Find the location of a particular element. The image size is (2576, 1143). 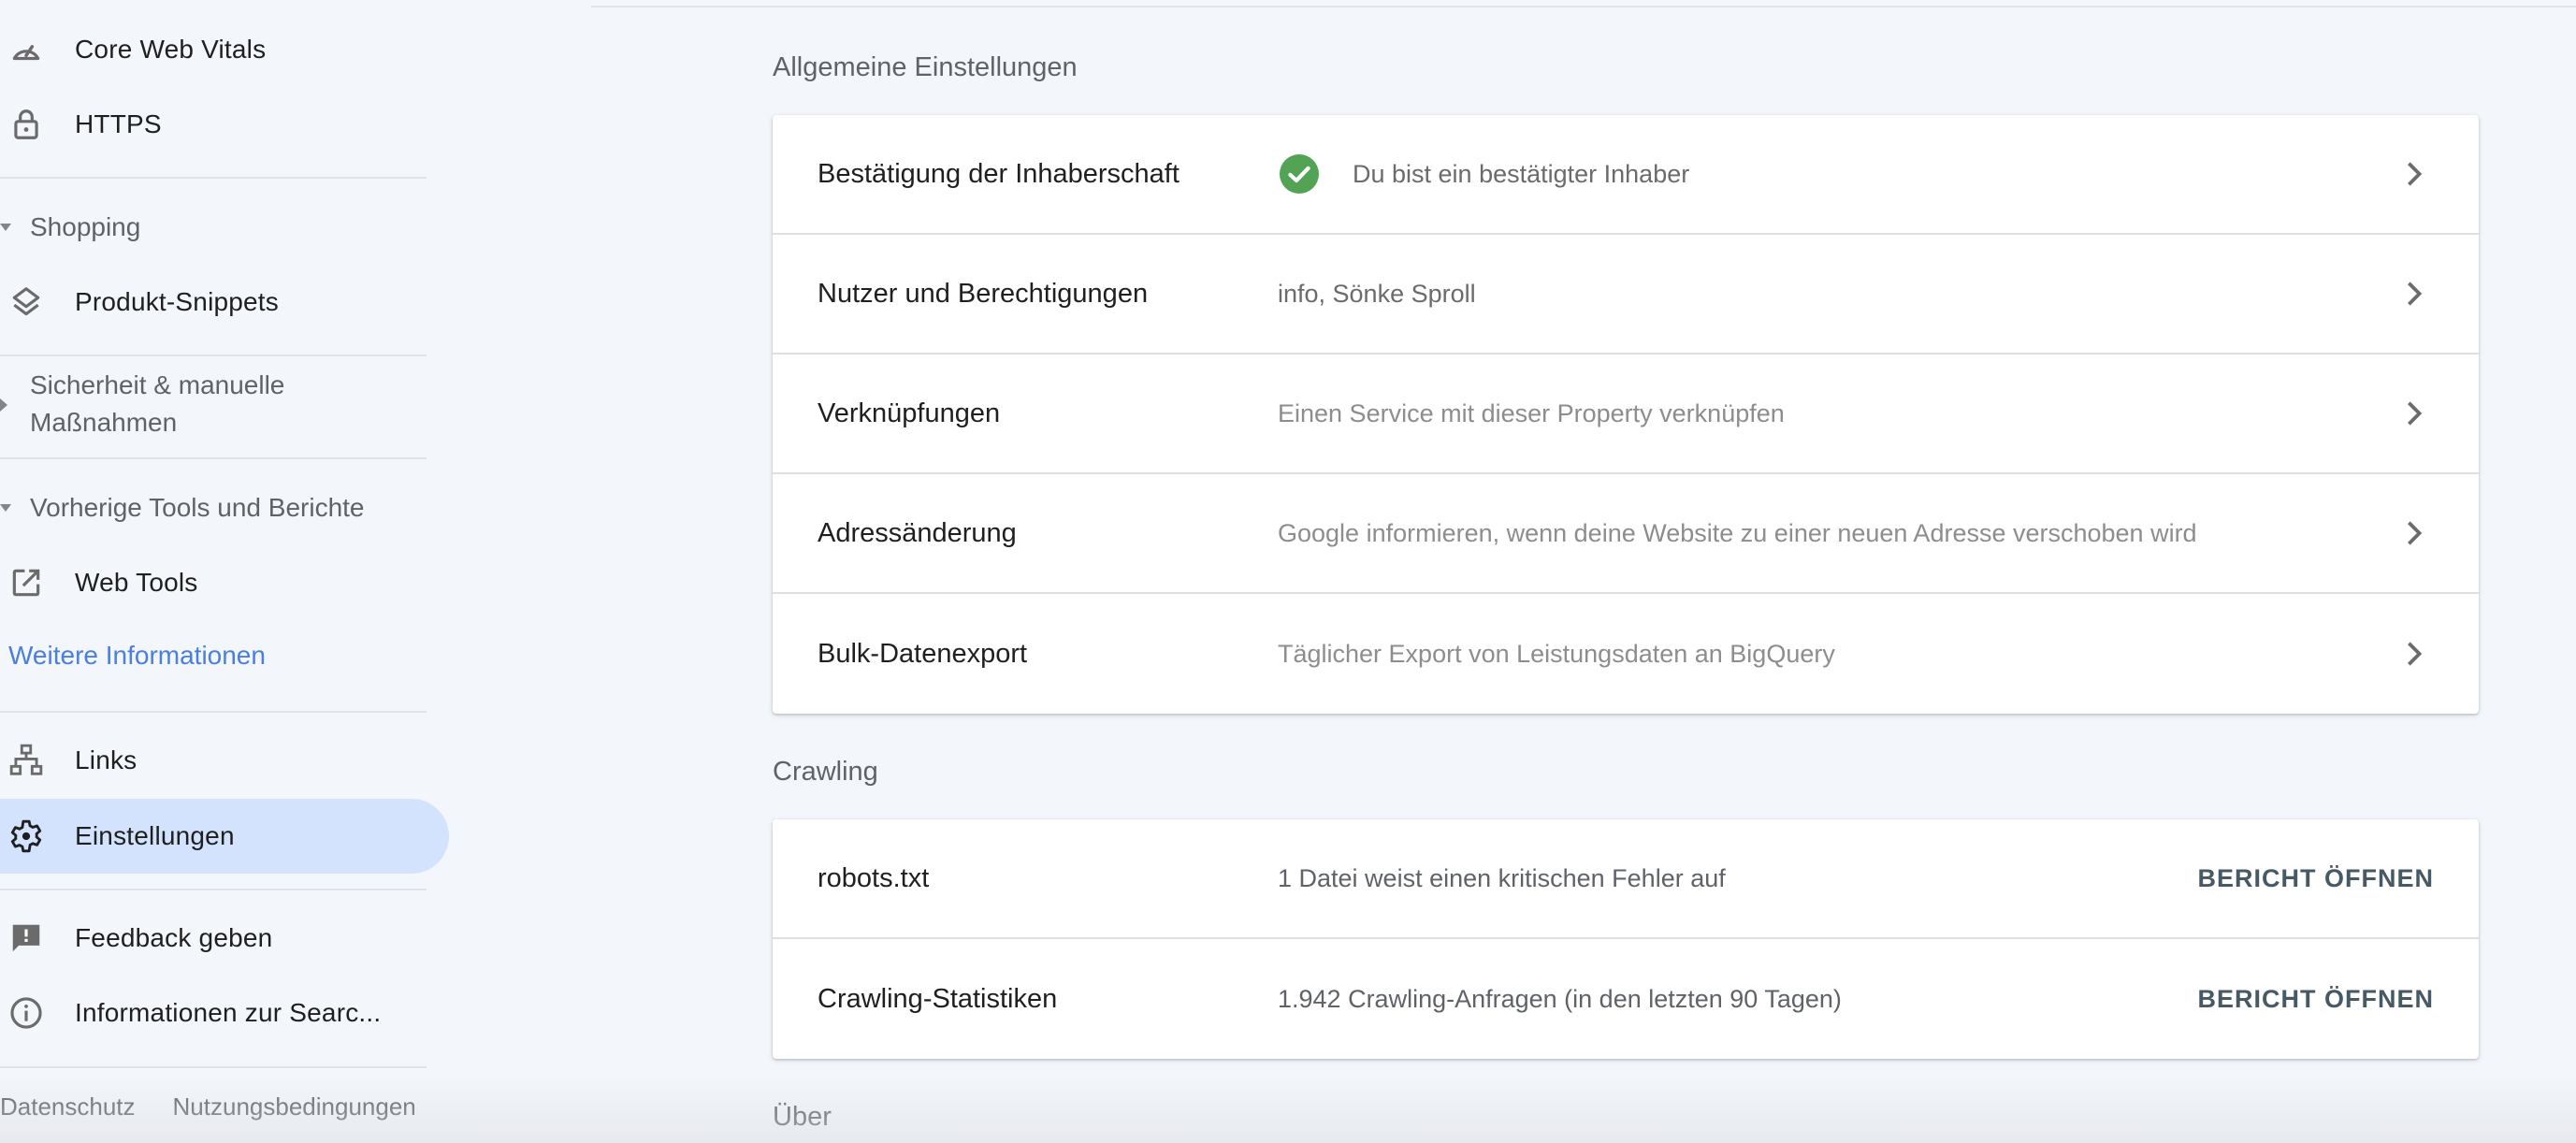

sidebar-item-core-web-vitals: Core Web Vitals is located at coordinates (213, 49).